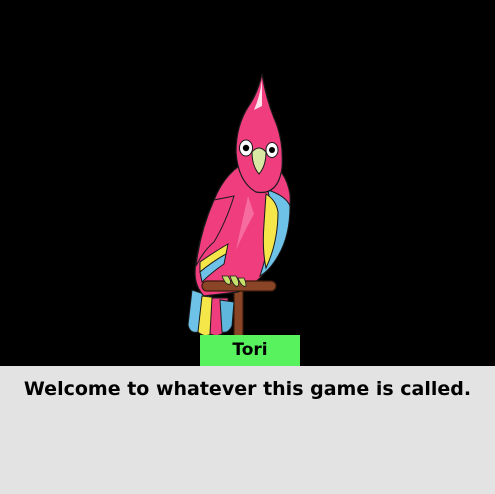 The height and width of the screenshot is (494, 495). What do you see at coordinates (239, 206) in the screenshot?
I see `parrot-character-sprite` at bounding box center [239, 206].